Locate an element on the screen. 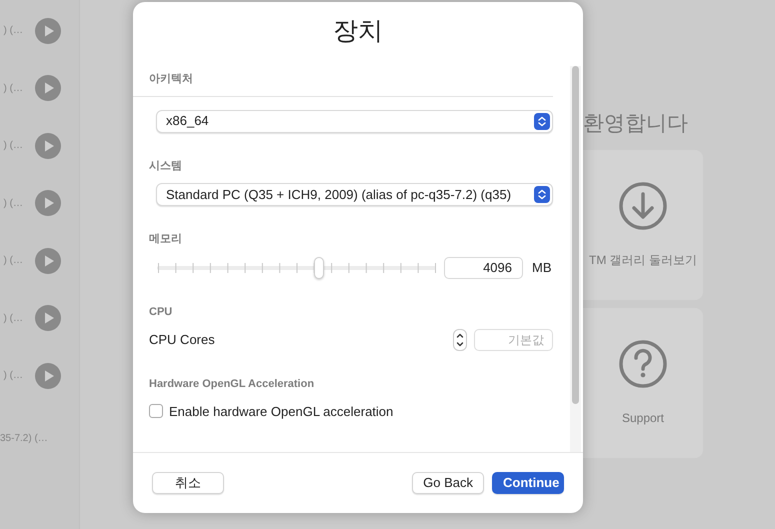 This screenshot has width=775, height=529. section-heading: 시스템 is located at coordinates (165, 166).